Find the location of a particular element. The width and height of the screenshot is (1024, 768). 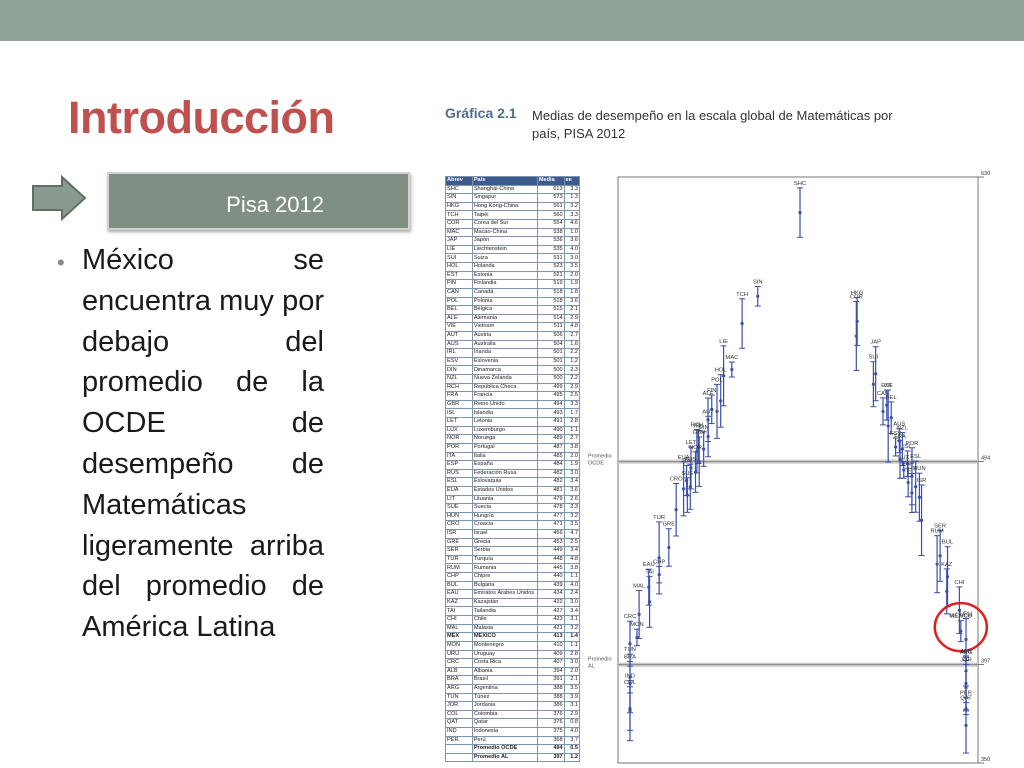

table-row: ESL Eslovaquia 482 3.4 is located at coordinates (513, 482).